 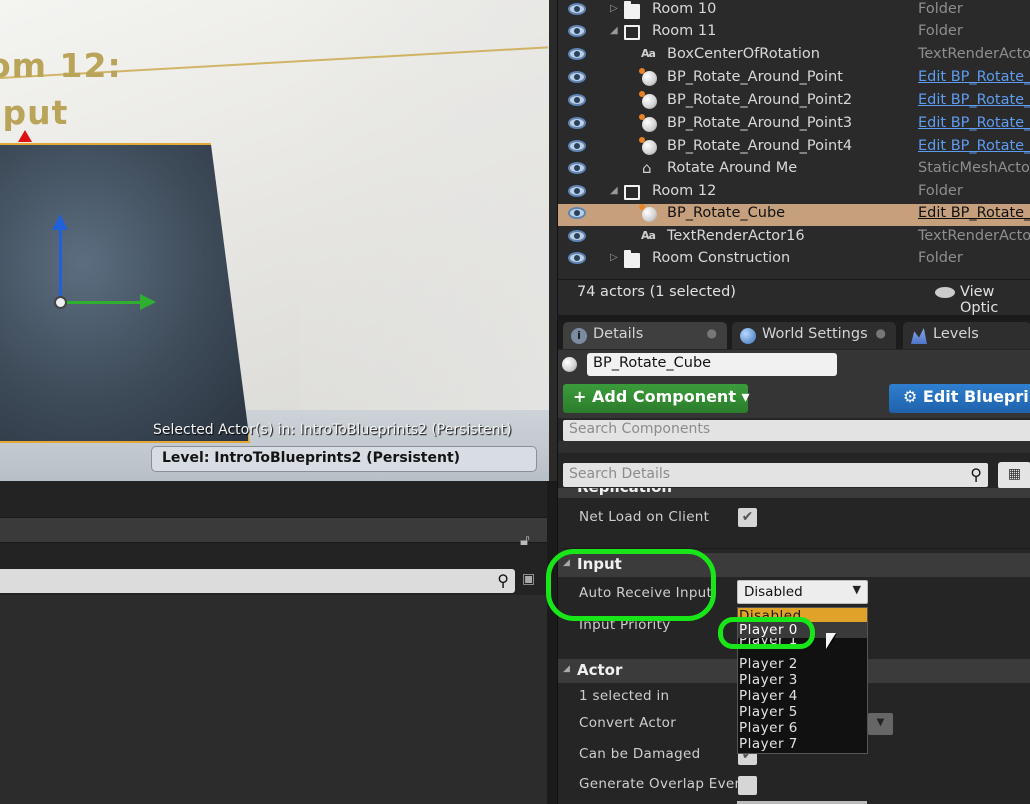 I want to click on outliner-row-rotate-around-me: ⌂ Rotate Around Me StaticMeshActor, so click(x=794, y=170).